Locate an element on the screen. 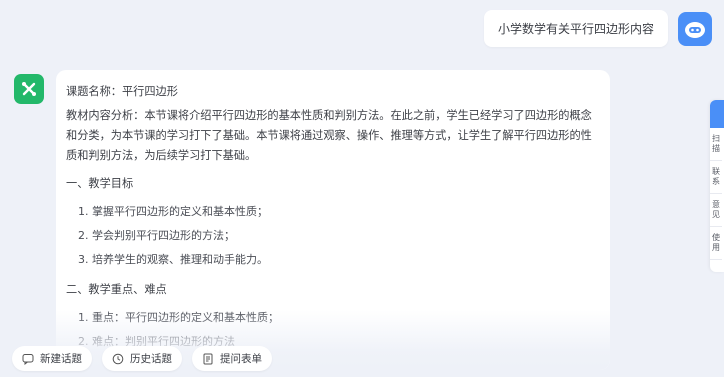  robot-icon is located at coordinates (695, 29).